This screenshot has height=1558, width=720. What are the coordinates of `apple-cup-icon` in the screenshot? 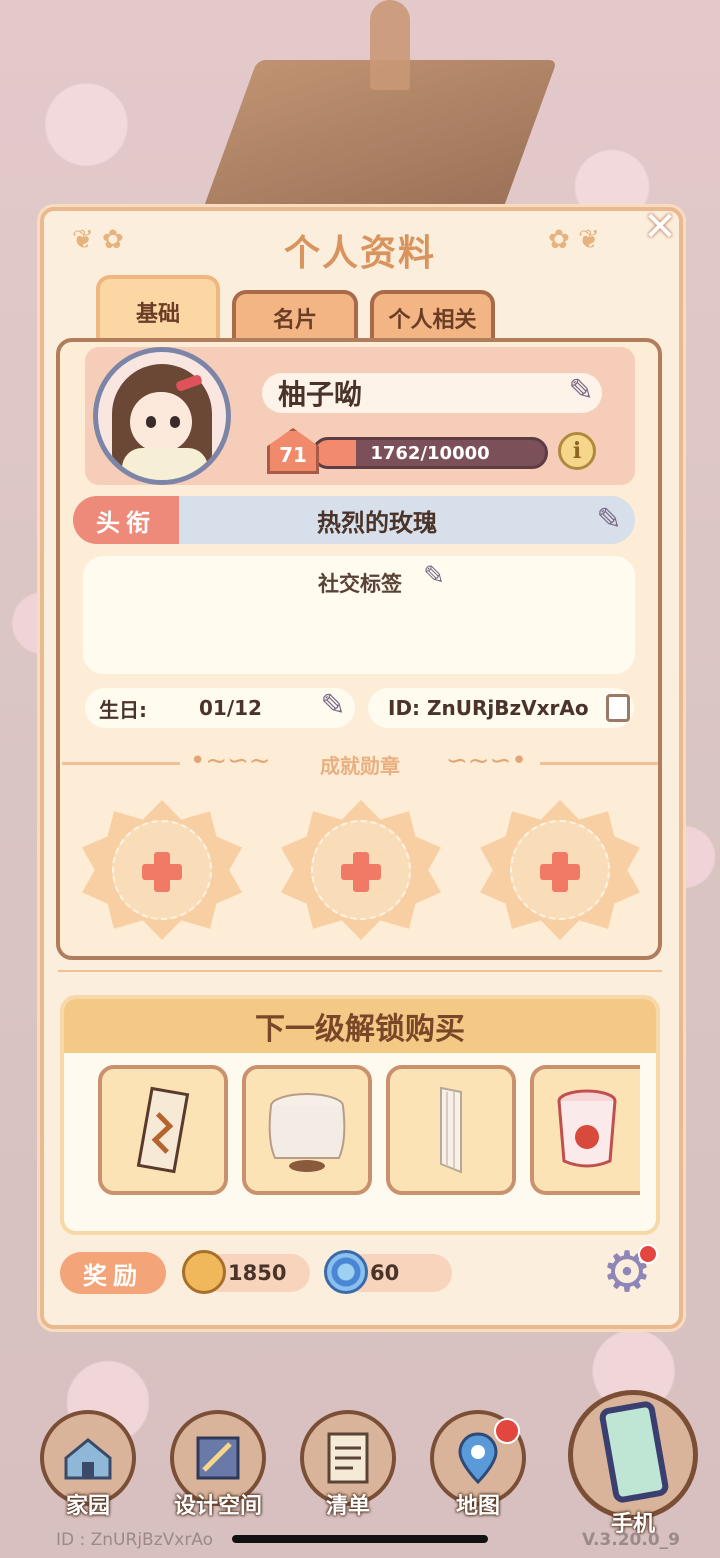 It's located at (587, 1128).